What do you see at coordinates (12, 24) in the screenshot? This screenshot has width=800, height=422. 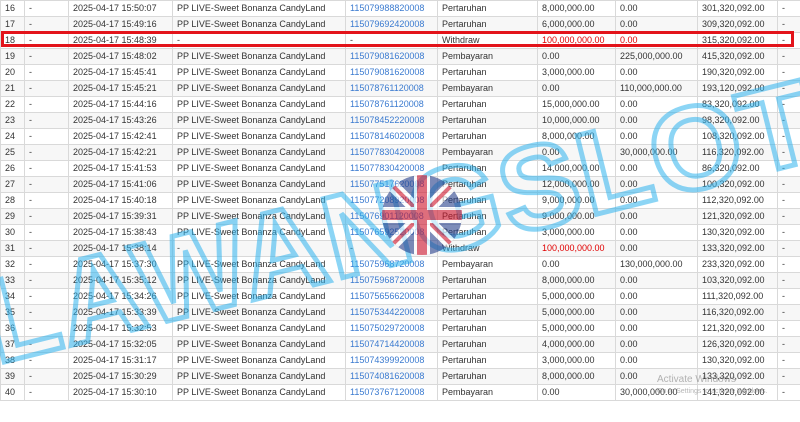 I see `row-number-cell: 17` at bounding box center [12, 24].